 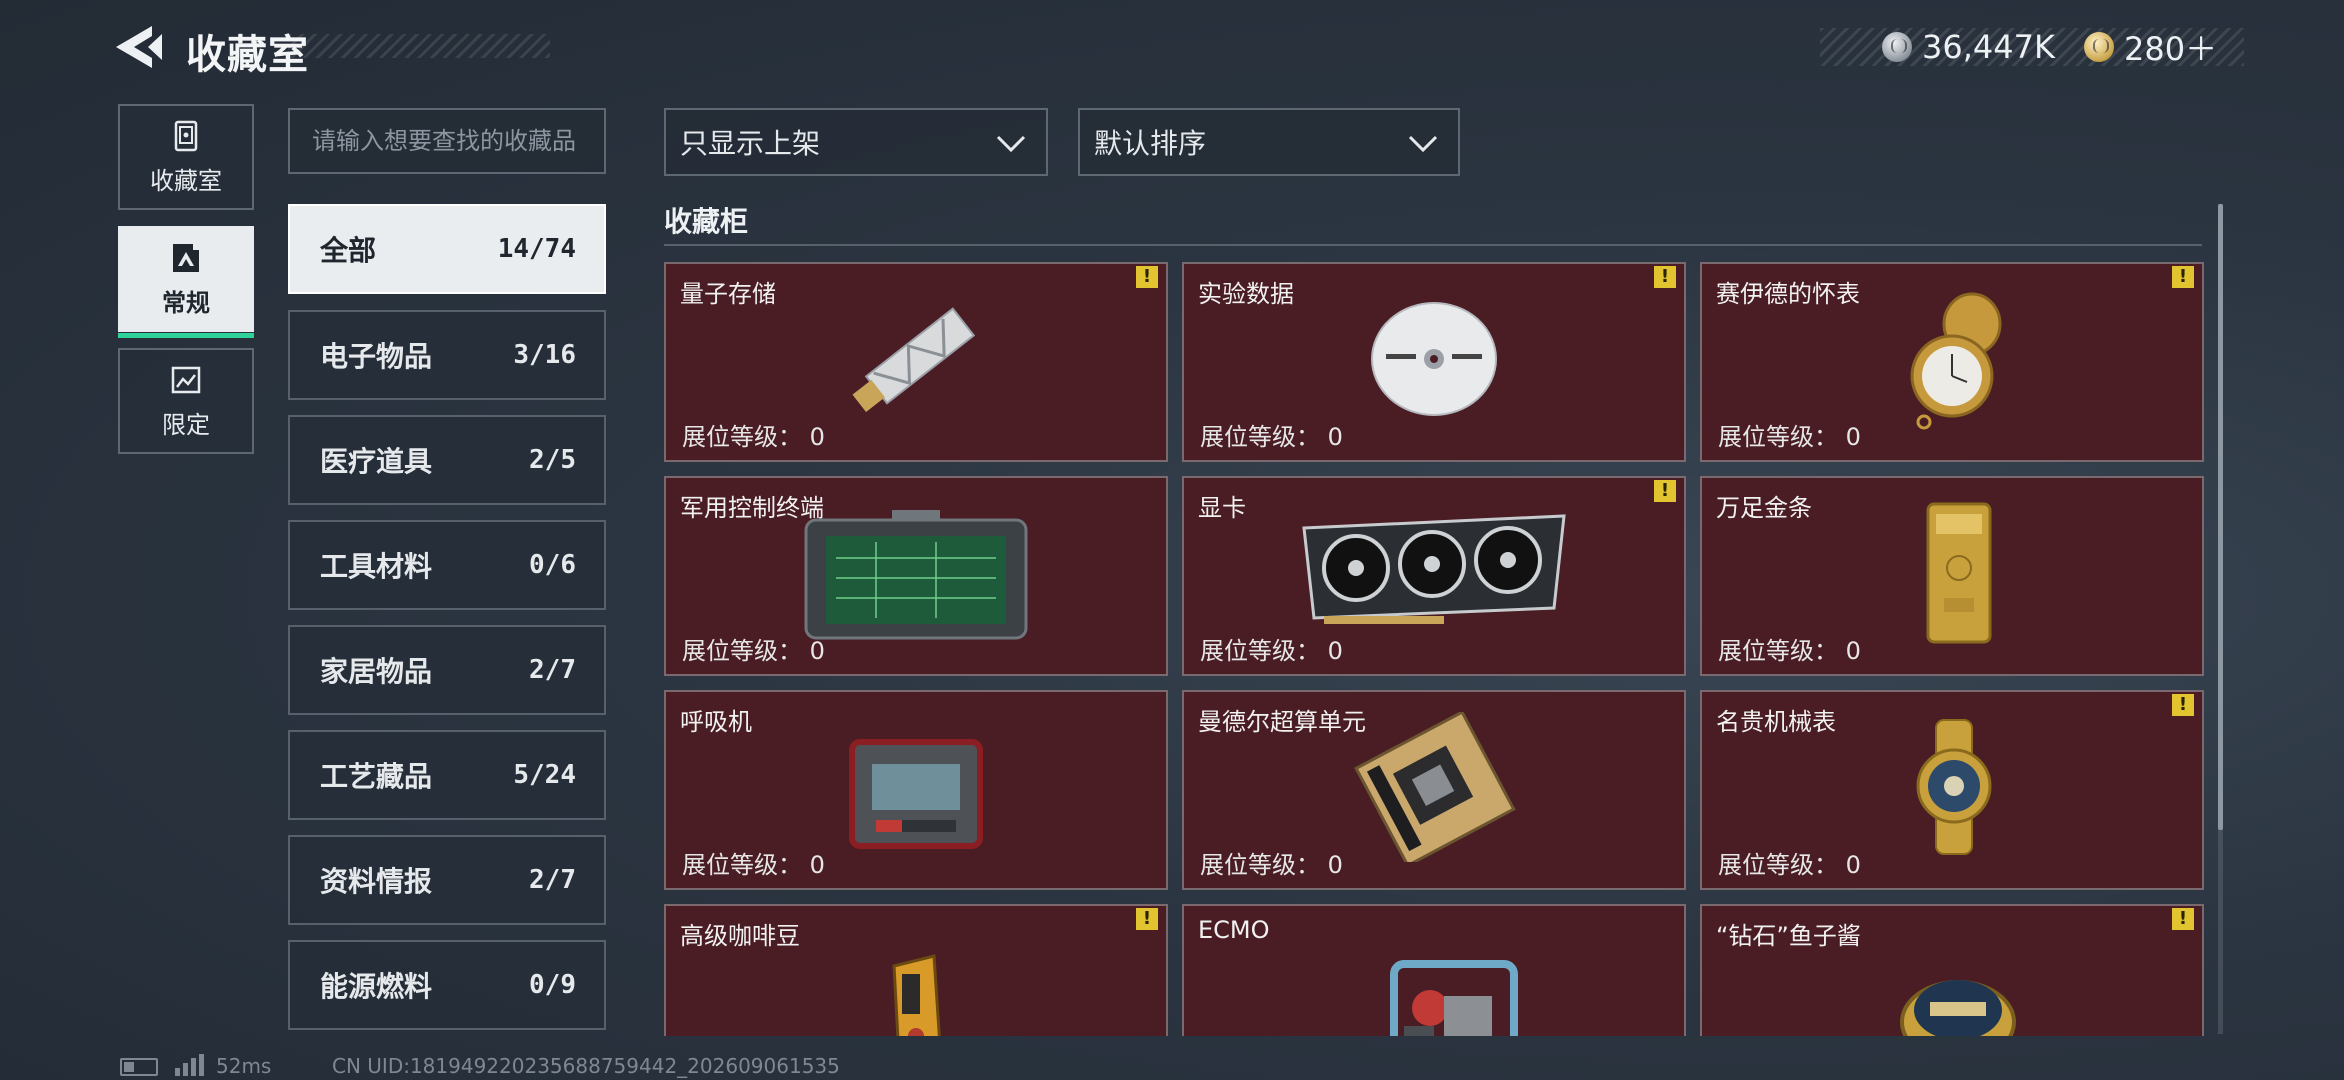 What do you see at coordinates (1897, 47) in the screenshot?
I see `silver-coin-icon` at bounding box center [1897, 47].